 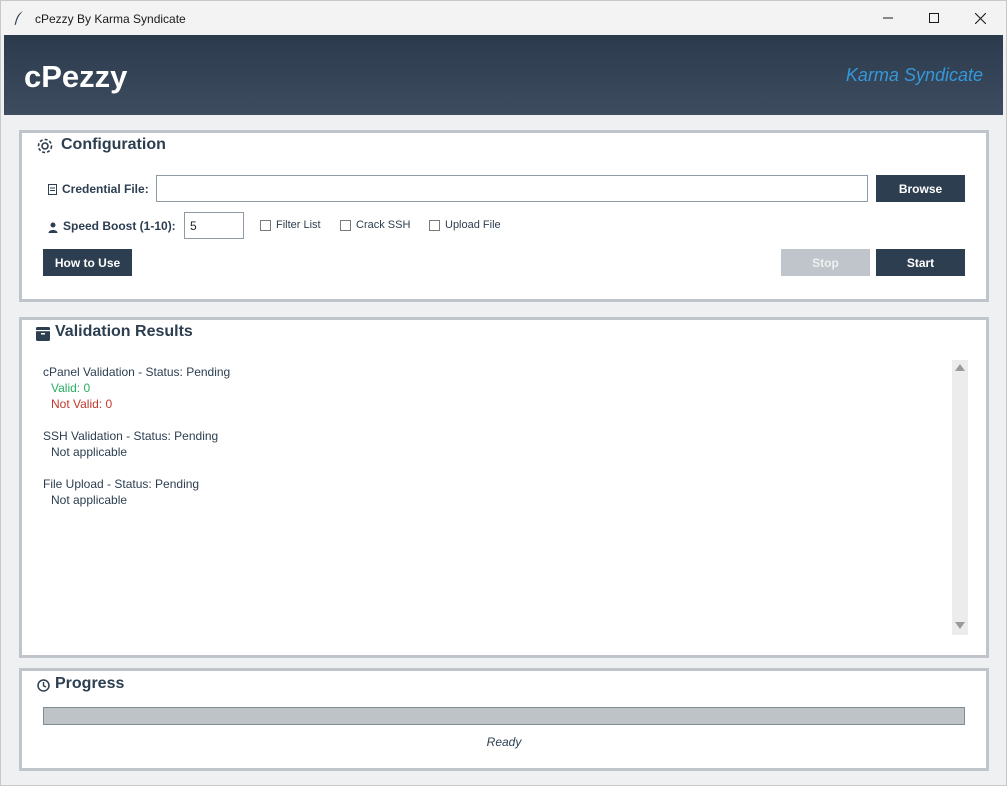 I want to click on cpanel-status: cPanel Validation - Status: Pending, so click(x=137, y=372).